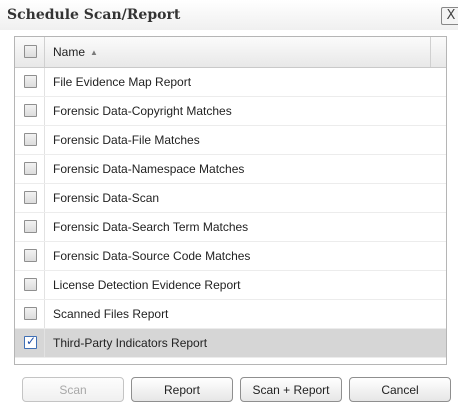 This screenshot has height=406, width=458. Describe the element at coordinates (106, 198) in the screenshot. I see `row-label: Forensic Data-Scan` at that location.